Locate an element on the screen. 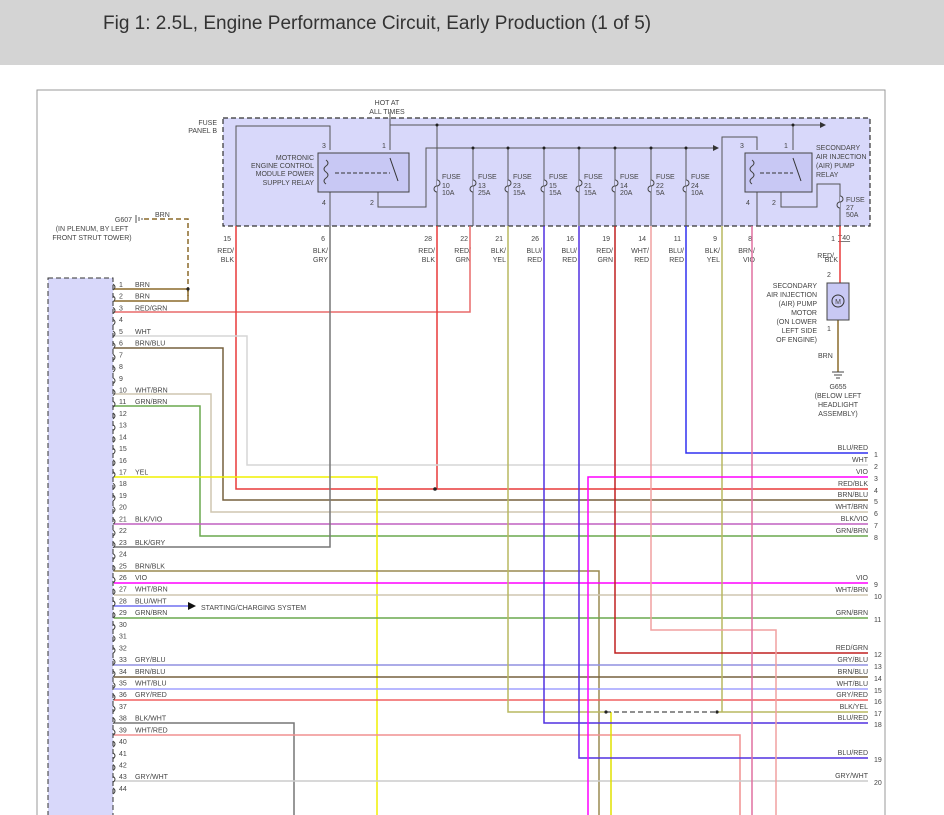 This screenshot has height=815, width=944. pin-number: 41 is located at coordinates (123, 754).